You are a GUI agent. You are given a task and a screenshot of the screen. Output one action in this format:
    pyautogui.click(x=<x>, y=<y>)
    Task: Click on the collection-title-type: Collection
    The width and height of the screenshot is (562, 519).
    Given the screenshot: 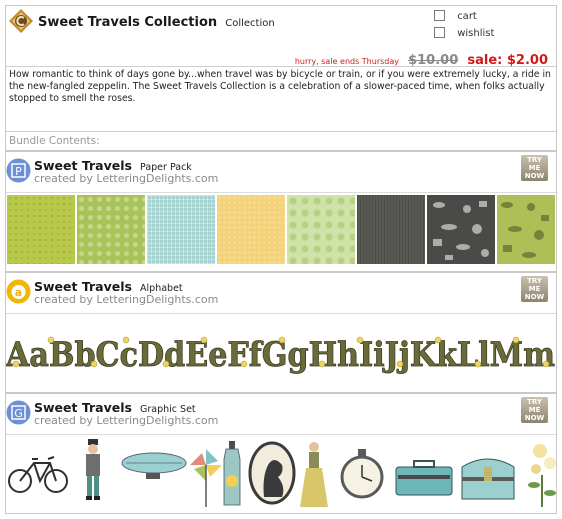 What is the action you would take?
    pyautogui.click(x=250, y=23)
    